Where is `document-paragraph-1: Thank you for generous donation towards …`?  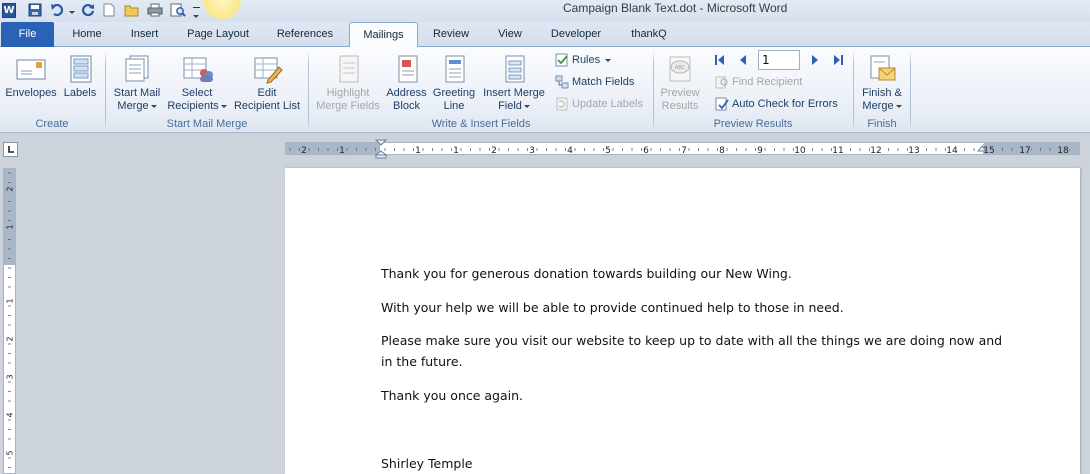 document-paragraph-1: Thank you for generous donation towards … is located at coordinates (586, 273).